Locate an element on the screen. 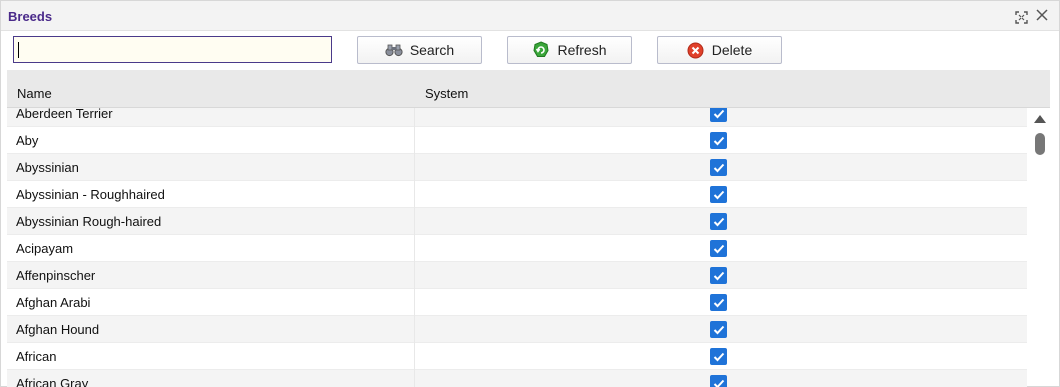 Image resolution: width=1060 pixels, height=387 pixels. breed-name-cell: Afghan Hound is located at coordinates (58, 329).